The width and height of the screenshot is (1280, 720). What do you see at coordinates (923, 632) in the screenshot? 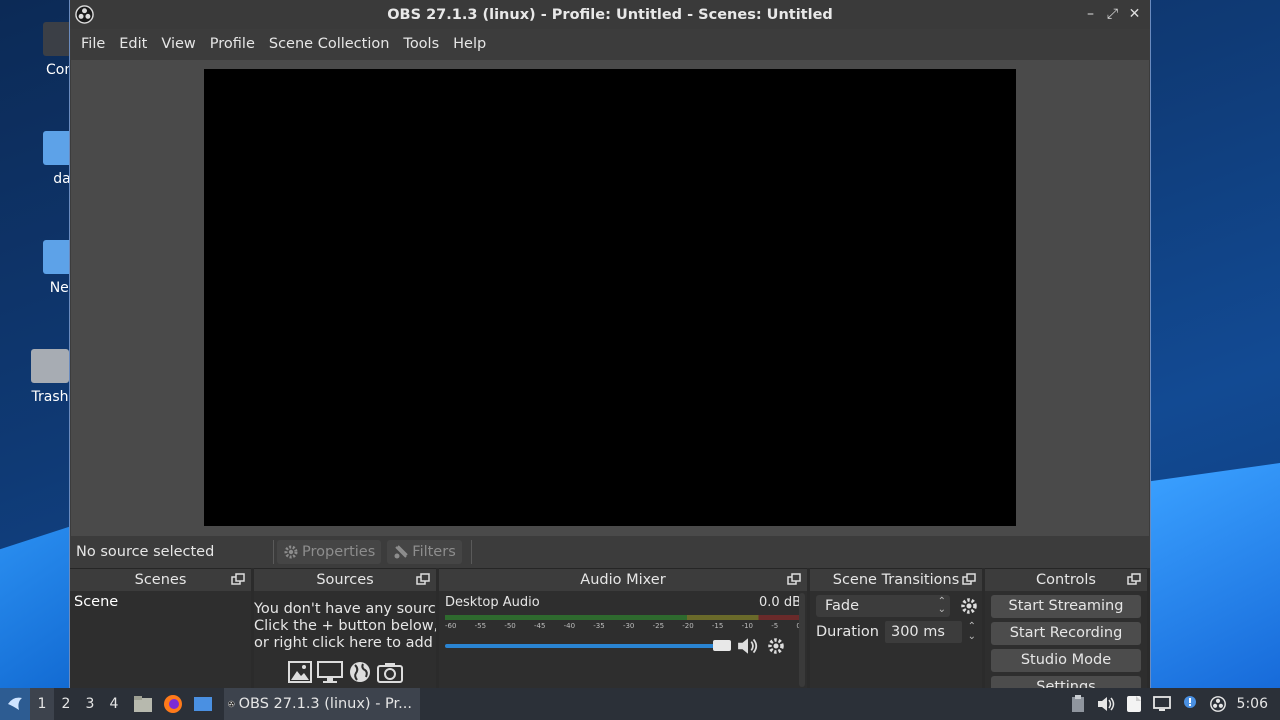
I see `duration-input: 300 ms` at bounding box center [923, 632].